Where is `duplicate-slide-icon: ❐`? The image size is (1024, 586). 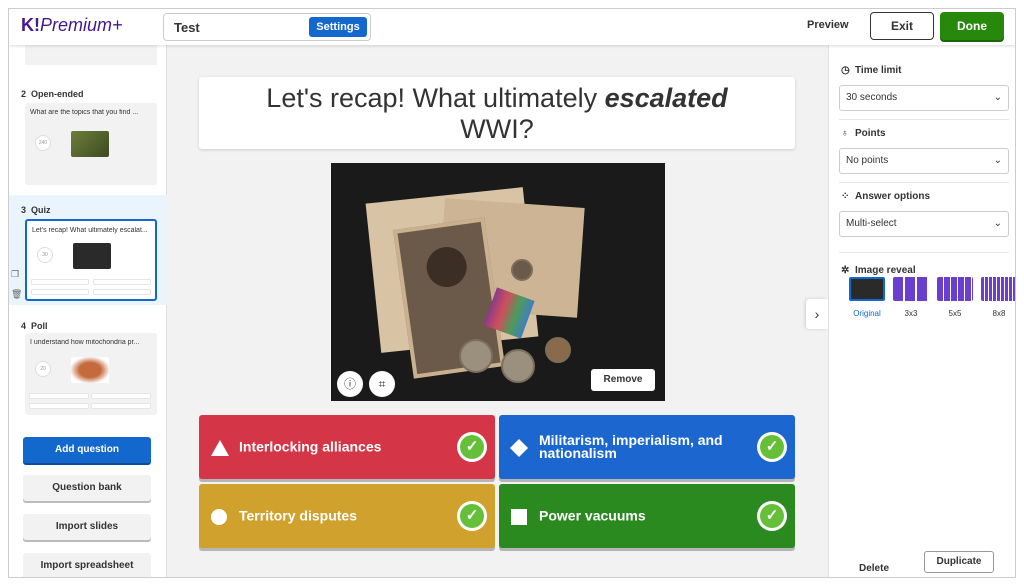
duplicate-slide-icon: ❐ is located at coordinates (15, 274).